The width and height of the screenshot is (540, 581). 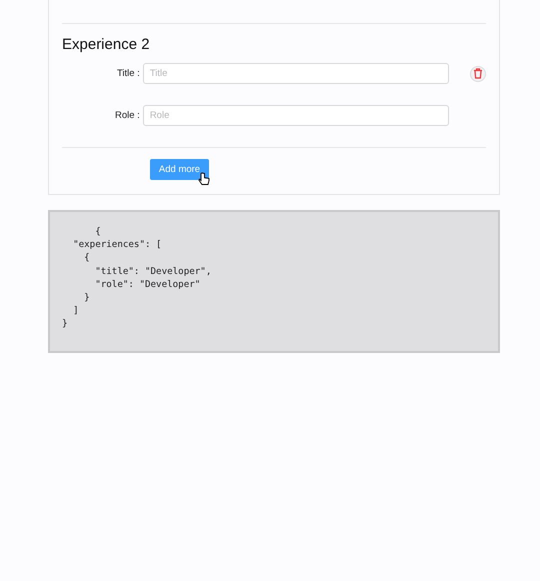 What do you see at coordinates (117, 245) in the screenshot?
I see `code-line: "experiences": [` at bounding box center [117, 245].